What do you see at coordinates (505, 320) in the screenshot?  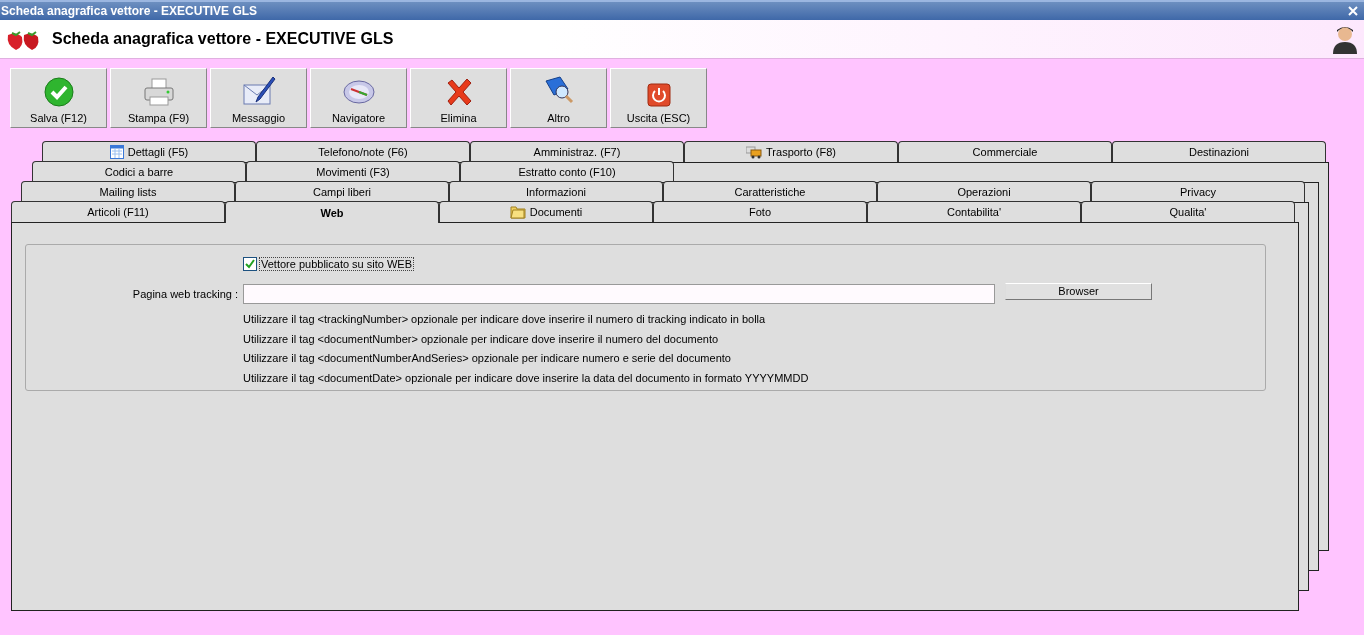 I see `help-text: Utilizzare il tag <trackingNumber> opzionale per indicare dove inserire il numero di tracking indicato in bolla` at bounding box center [505, 320].